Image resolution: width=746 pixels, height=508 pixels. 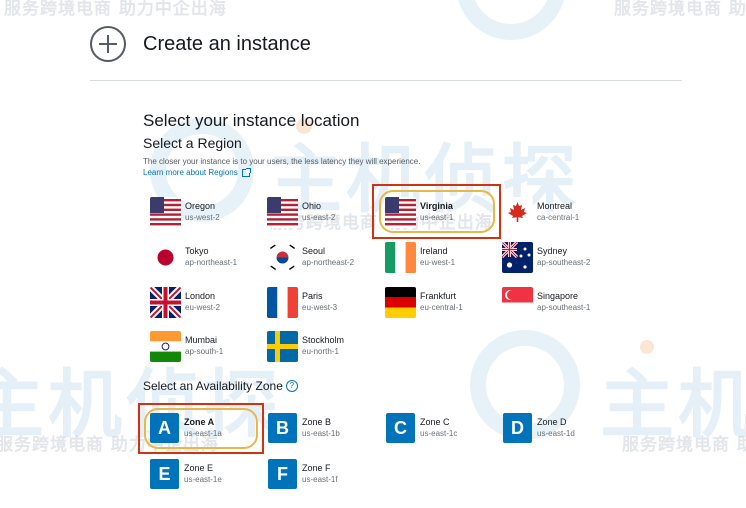 I want to click on zone-name: Zone C, so click(x=435, y=422).